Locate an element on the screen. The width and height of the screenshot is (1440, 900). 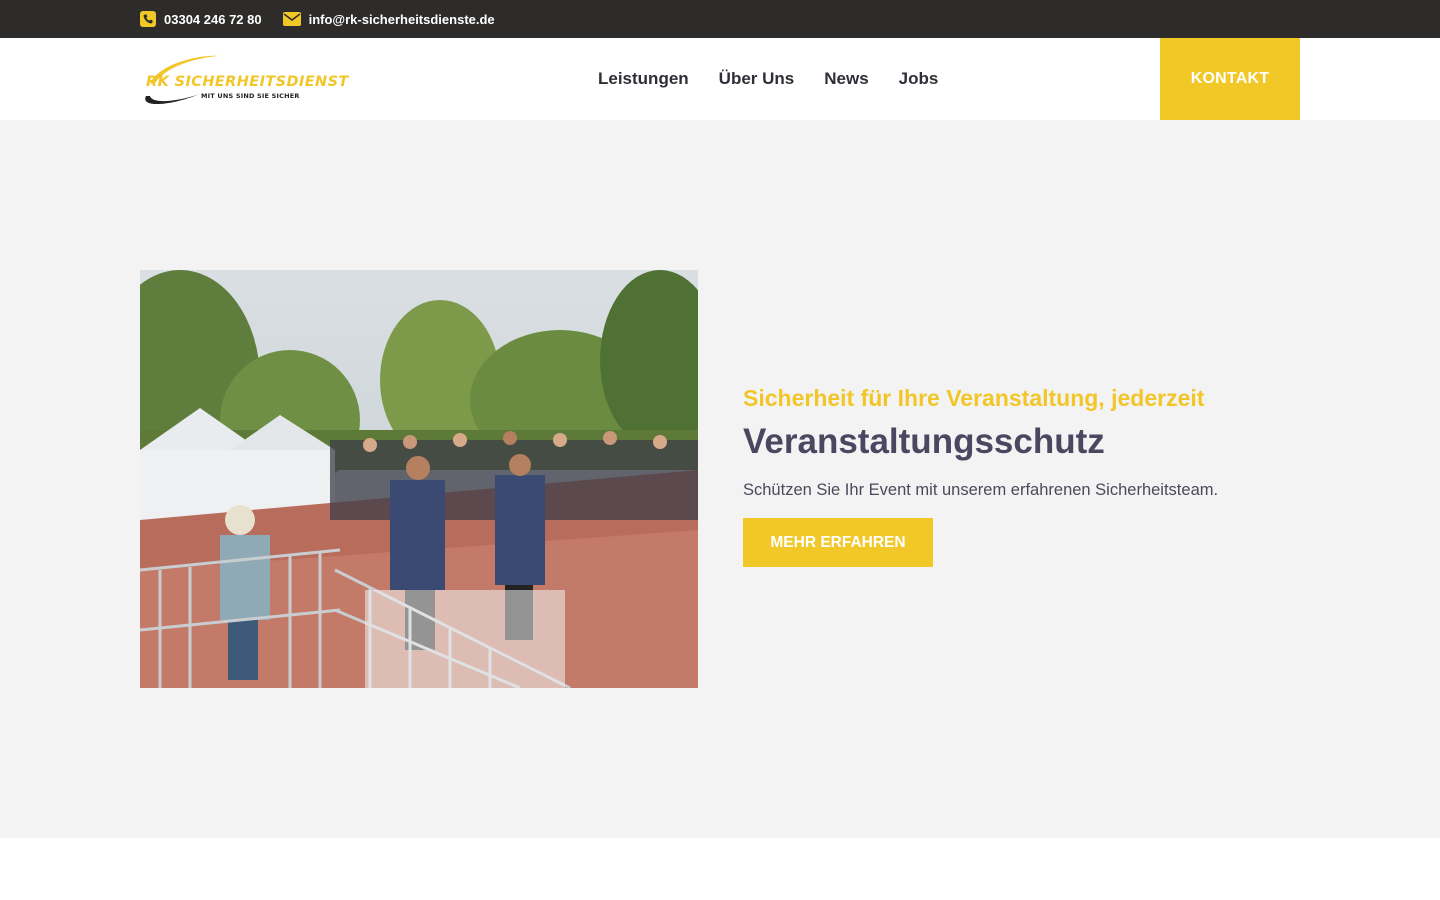
logo-brand-text: RK SICHERHEITSDIENST is located at coordinates (247, 82).